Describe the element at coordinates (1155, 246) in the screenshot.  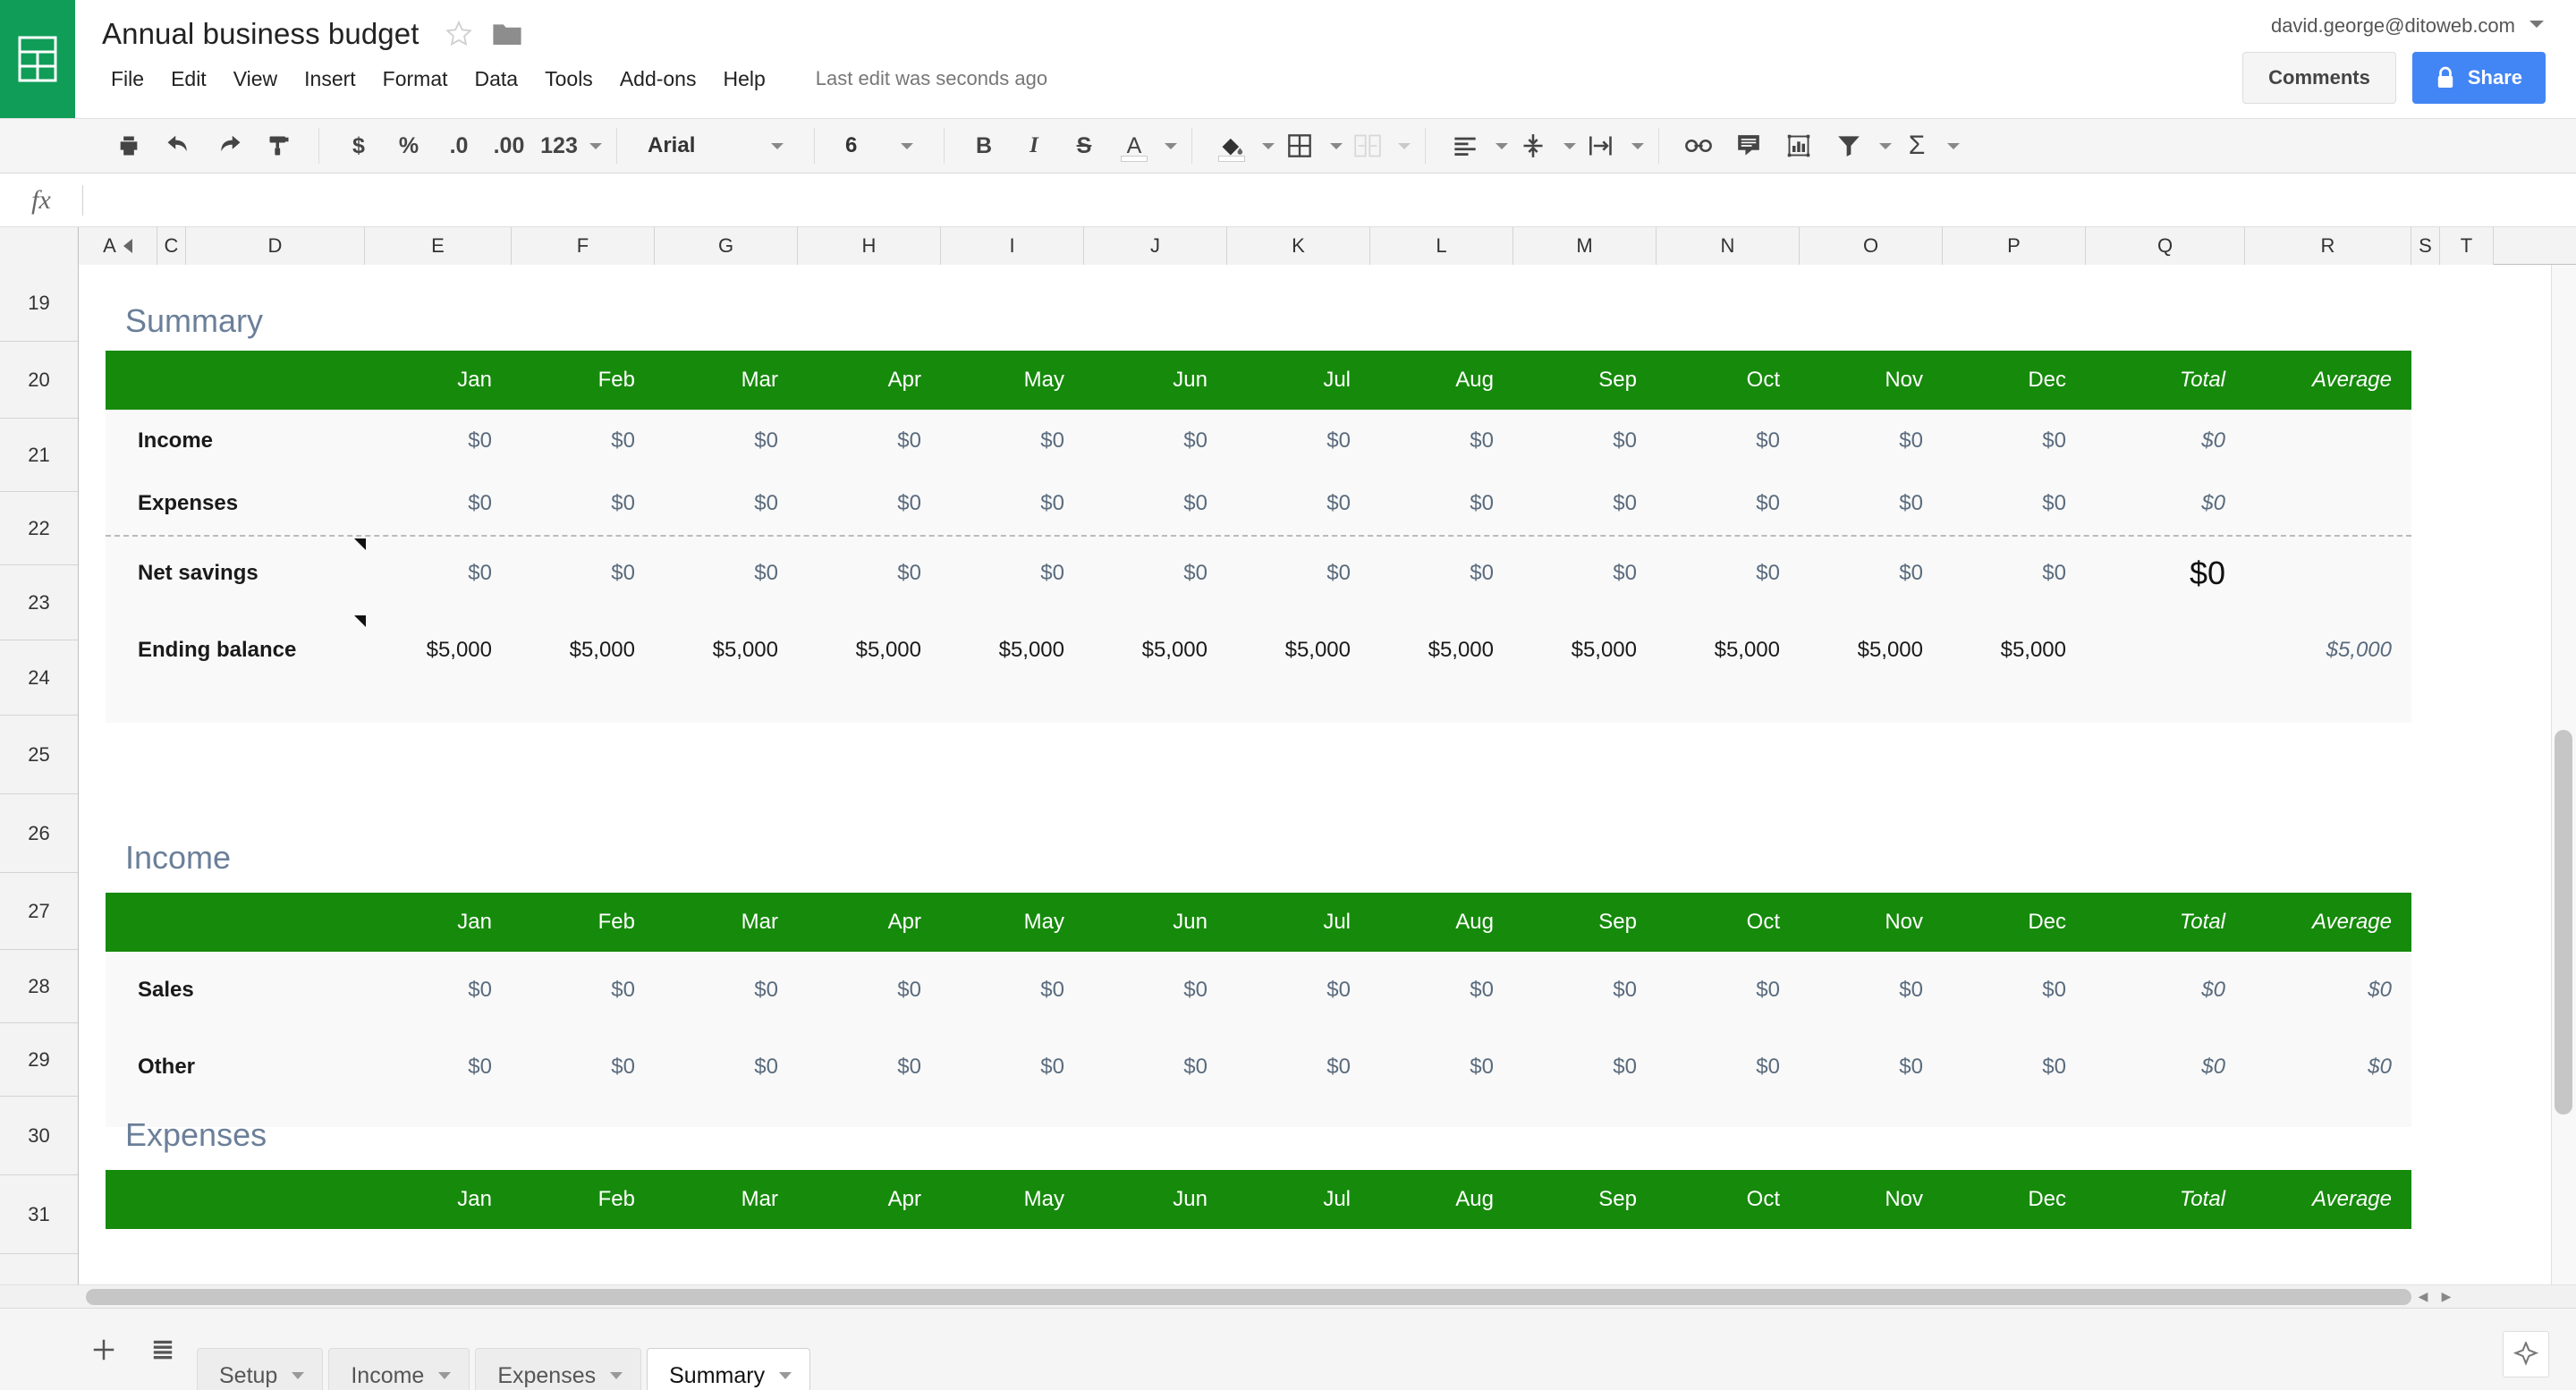
I see `column-header-j: J` at that location.